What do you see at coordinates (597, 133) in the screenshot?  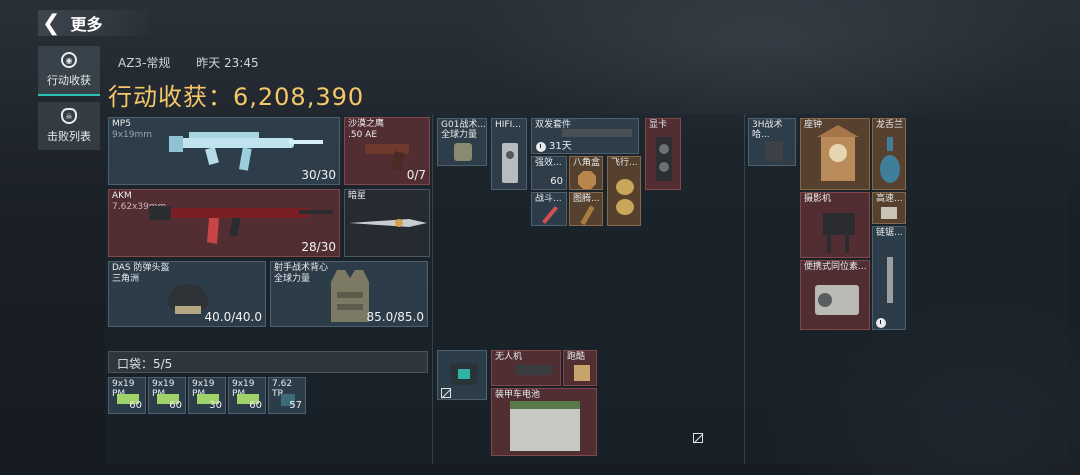 I see `barrel-kit-icon` at bounding box center [597, 133].